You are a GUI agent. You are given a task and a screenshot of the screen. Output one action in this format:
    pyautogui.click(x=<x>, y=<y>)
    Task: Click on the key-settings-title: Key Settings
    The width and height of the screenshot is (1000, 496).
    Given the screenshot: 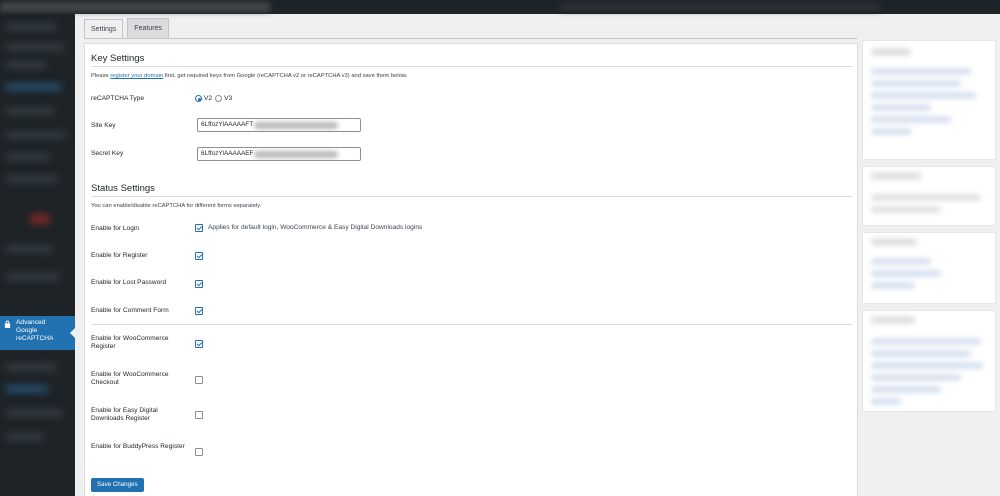 What is the action you would take?
    pyautogui.click(x=118, y=58)
    